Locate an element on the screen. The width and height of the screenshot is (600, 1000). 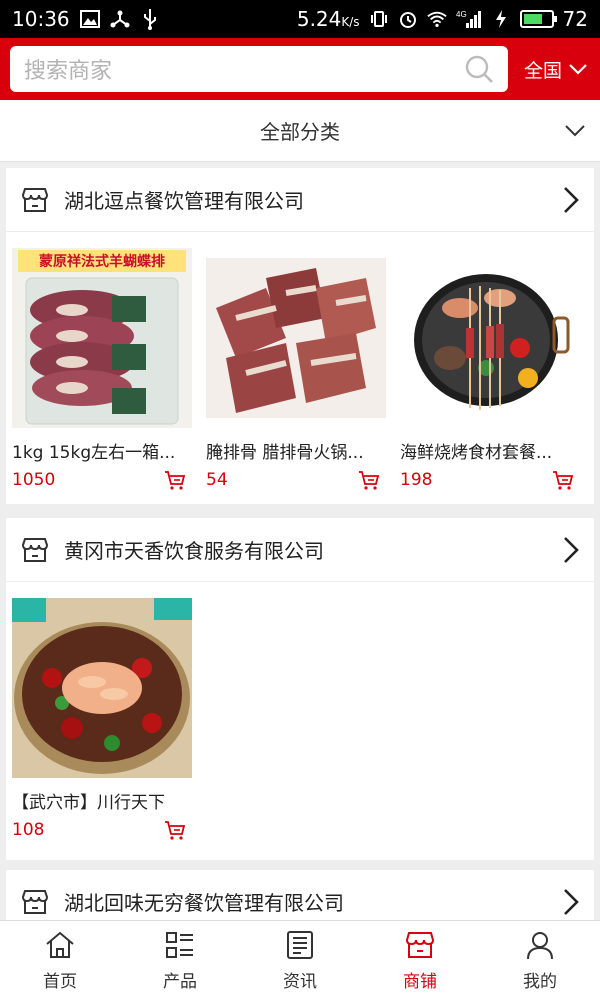
wifi-icon is located at coordinates (436, 19).